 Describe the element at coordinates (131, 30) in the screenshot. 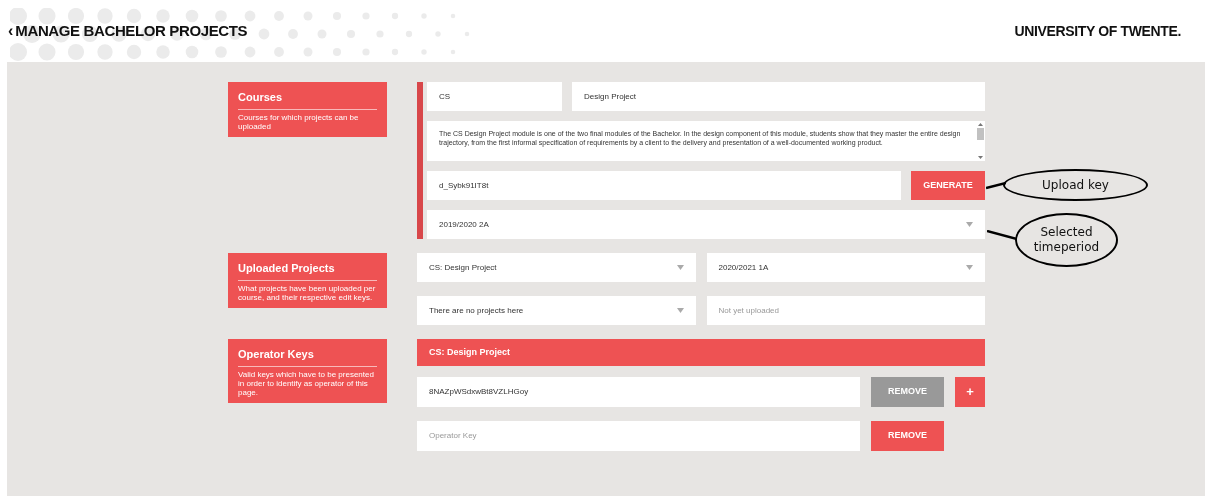

I see `page-title: MANAGE BACHELOR PROJECTS` at that location.